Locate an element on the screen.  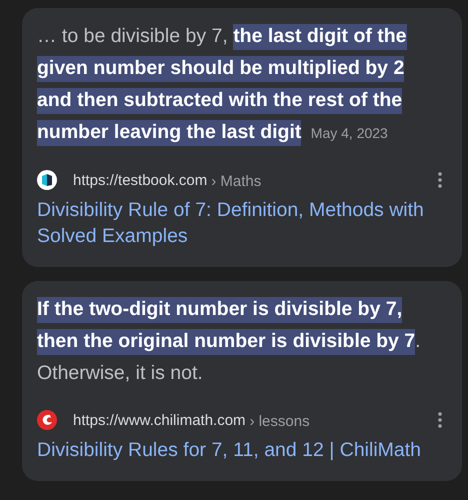
breadcrumb: › Maths is located at coordinates (236, 181).